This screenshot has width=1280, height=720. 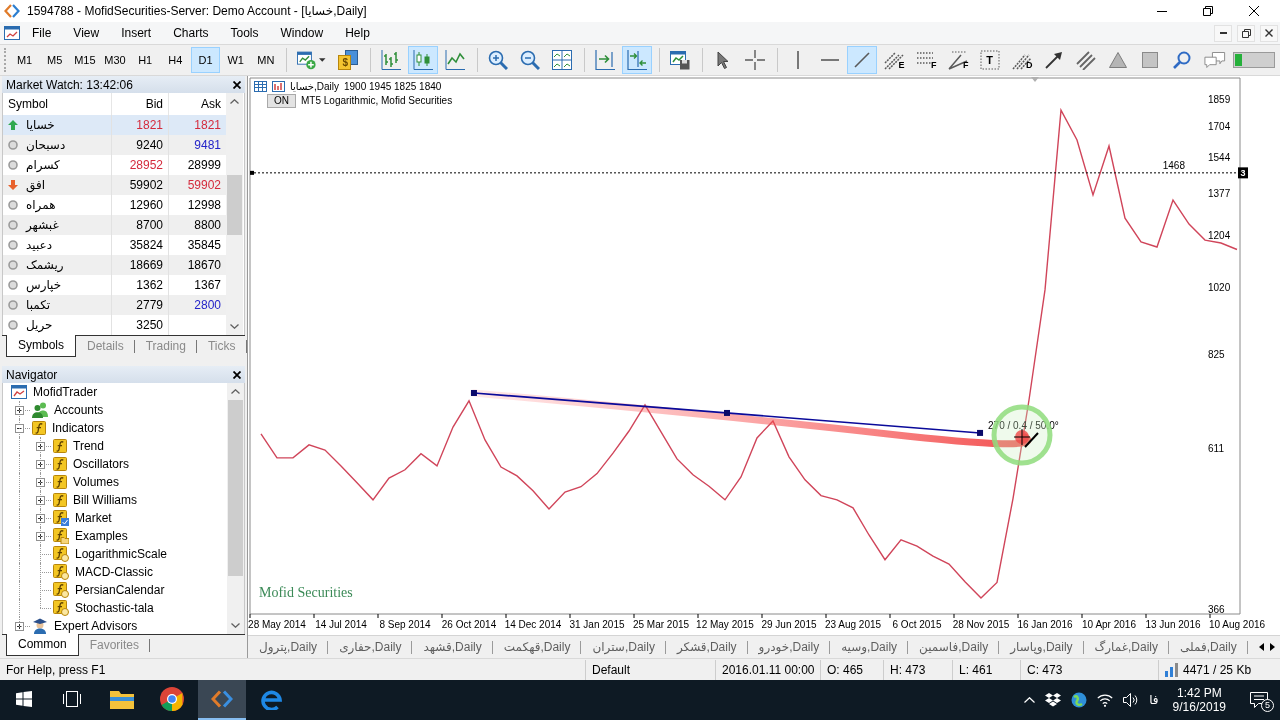 I want to click on fan-button: F, so click(x=957, y=60).